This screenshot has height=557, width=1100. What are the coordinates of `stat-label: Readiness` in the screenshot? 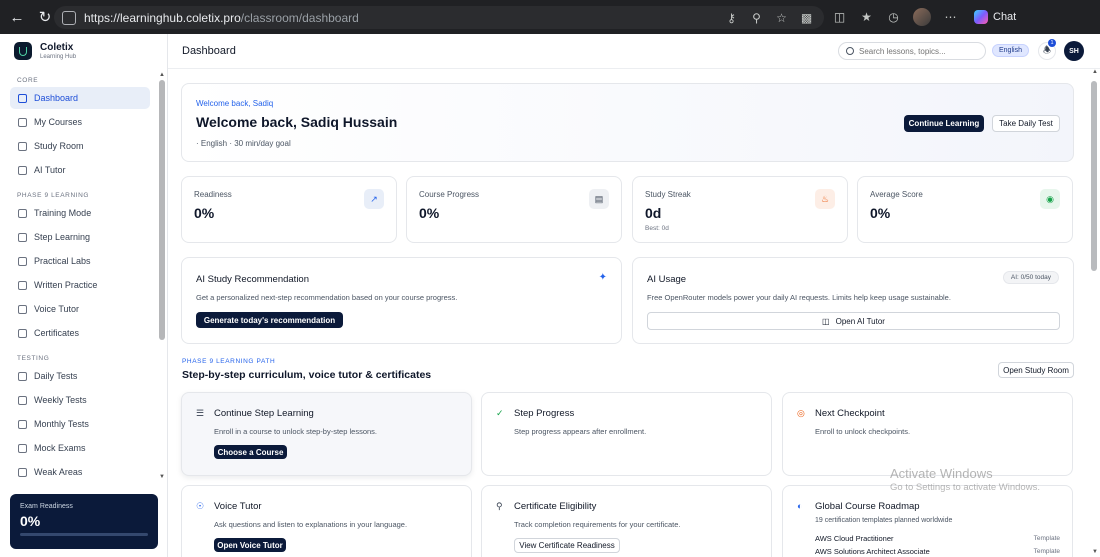 It's located at (213, 194).